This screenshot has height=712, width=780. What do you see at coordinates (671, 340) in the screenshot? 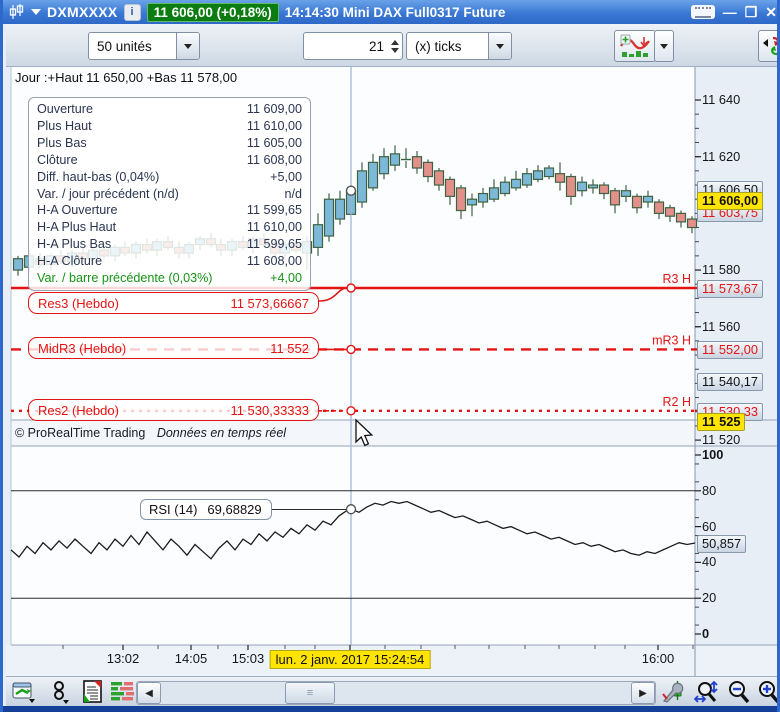
I see `pivot-axis-tag: mR3 H` at bounding box center [671, 340].